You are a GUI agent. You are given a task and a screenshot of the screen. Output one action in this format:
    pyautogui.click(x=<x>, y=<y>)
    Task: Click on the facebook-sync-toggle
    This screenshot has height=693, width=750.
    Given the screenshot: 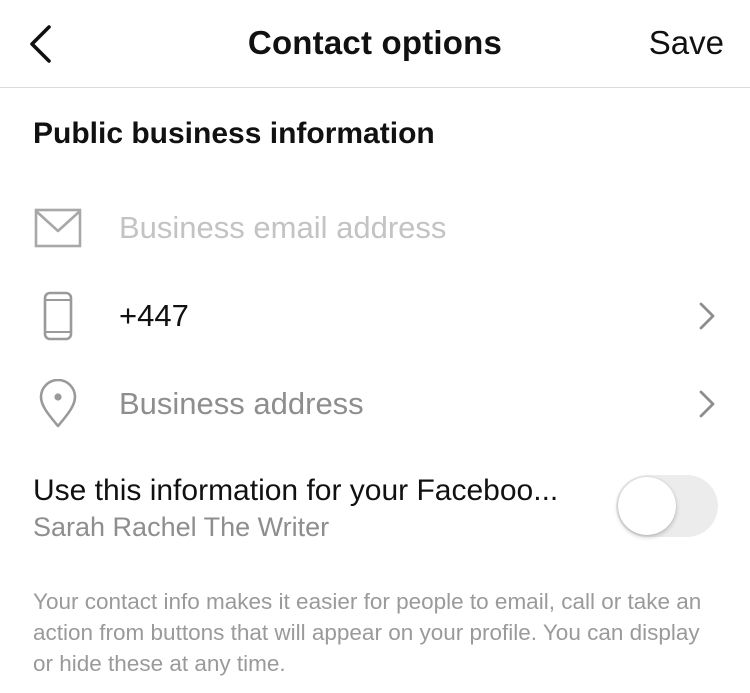 What is the action you would take?
    pyautogui.click(x=667, y=506)
    